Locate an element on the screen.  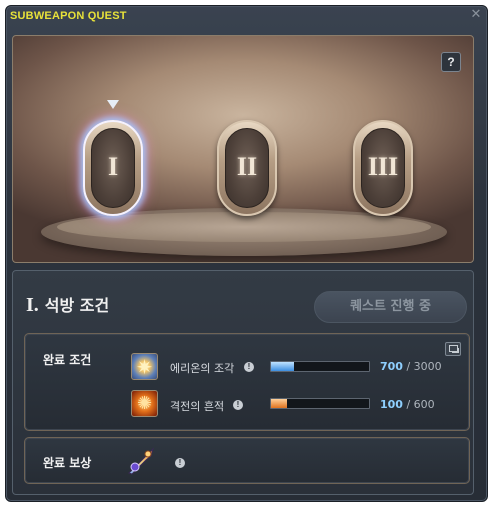
stage-numeral: I is located at coordinates (113, 166).